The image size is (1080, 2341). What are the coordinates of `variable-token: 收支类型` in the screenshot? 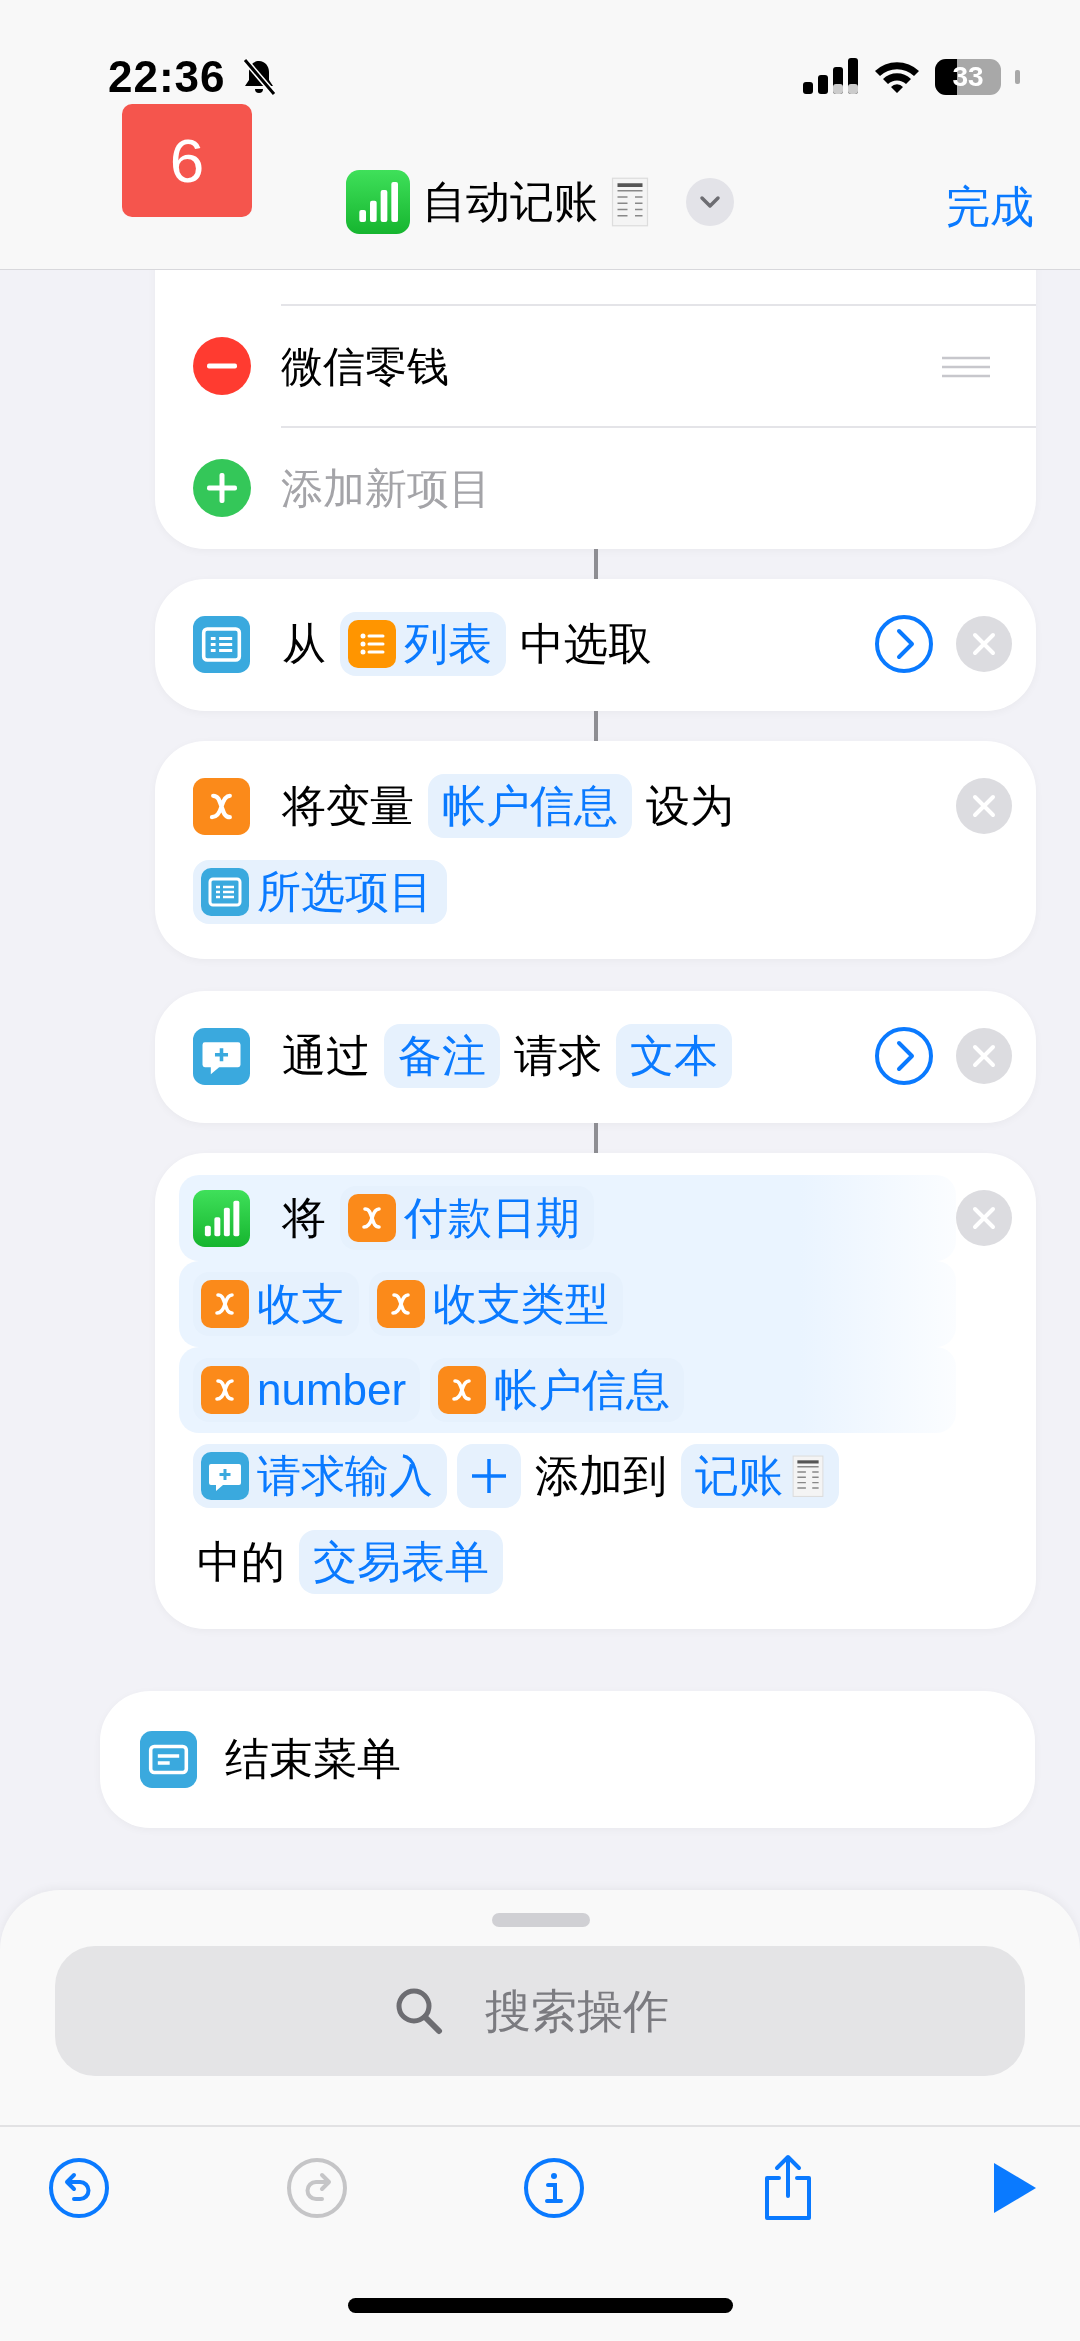 It's located at (496, 1304).